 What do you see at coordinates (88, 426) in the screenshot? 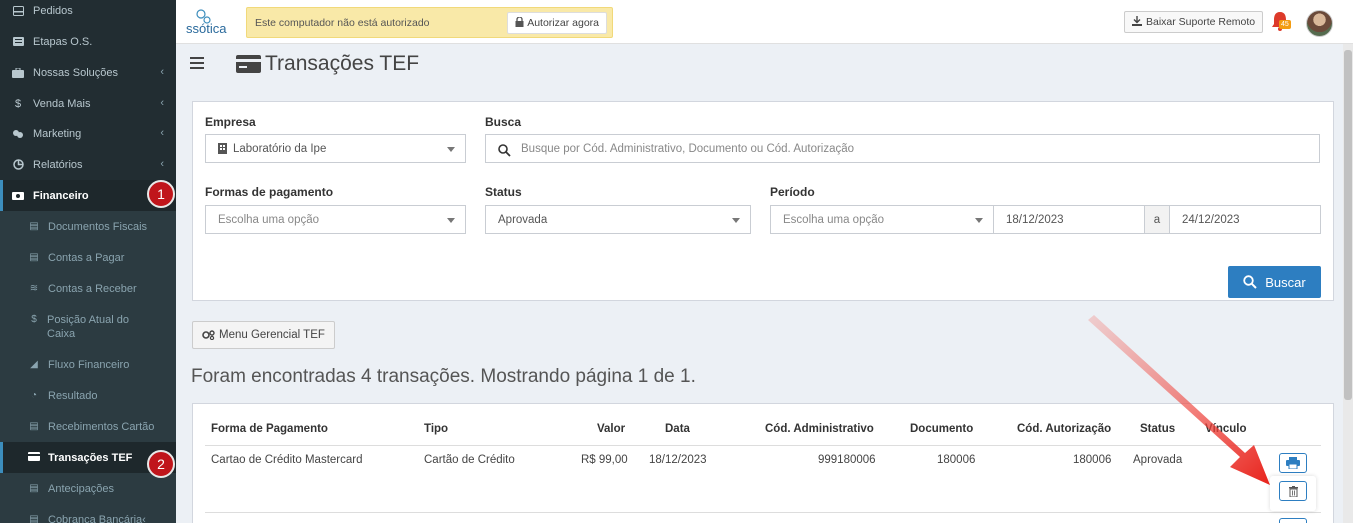
I see `sidebar-subitem-recebimentos-cartao: ▤ Recebimentos Cartão` at bounding box center [88, 426].